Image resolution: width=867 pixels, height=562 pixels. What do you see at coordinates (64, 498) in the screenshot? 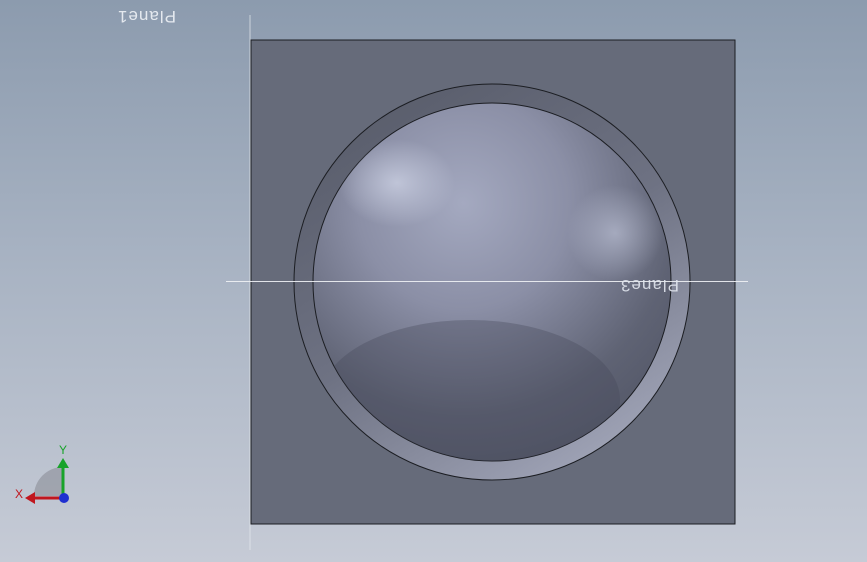
I see `z-axis-dot` at bounding box center [64, 498].